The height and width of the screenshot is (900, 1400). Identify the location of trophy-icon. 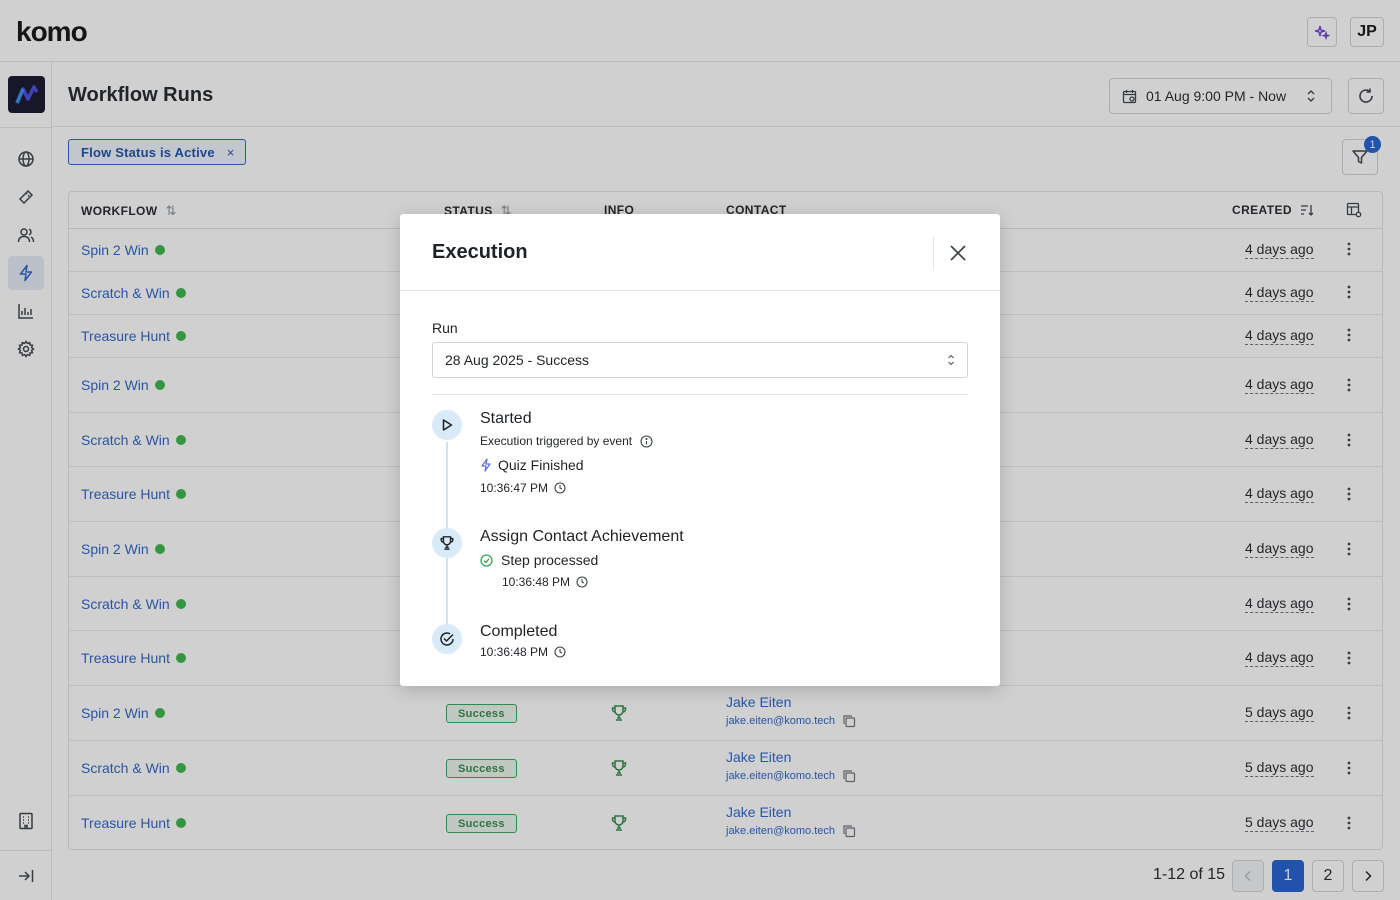
(447, 543).